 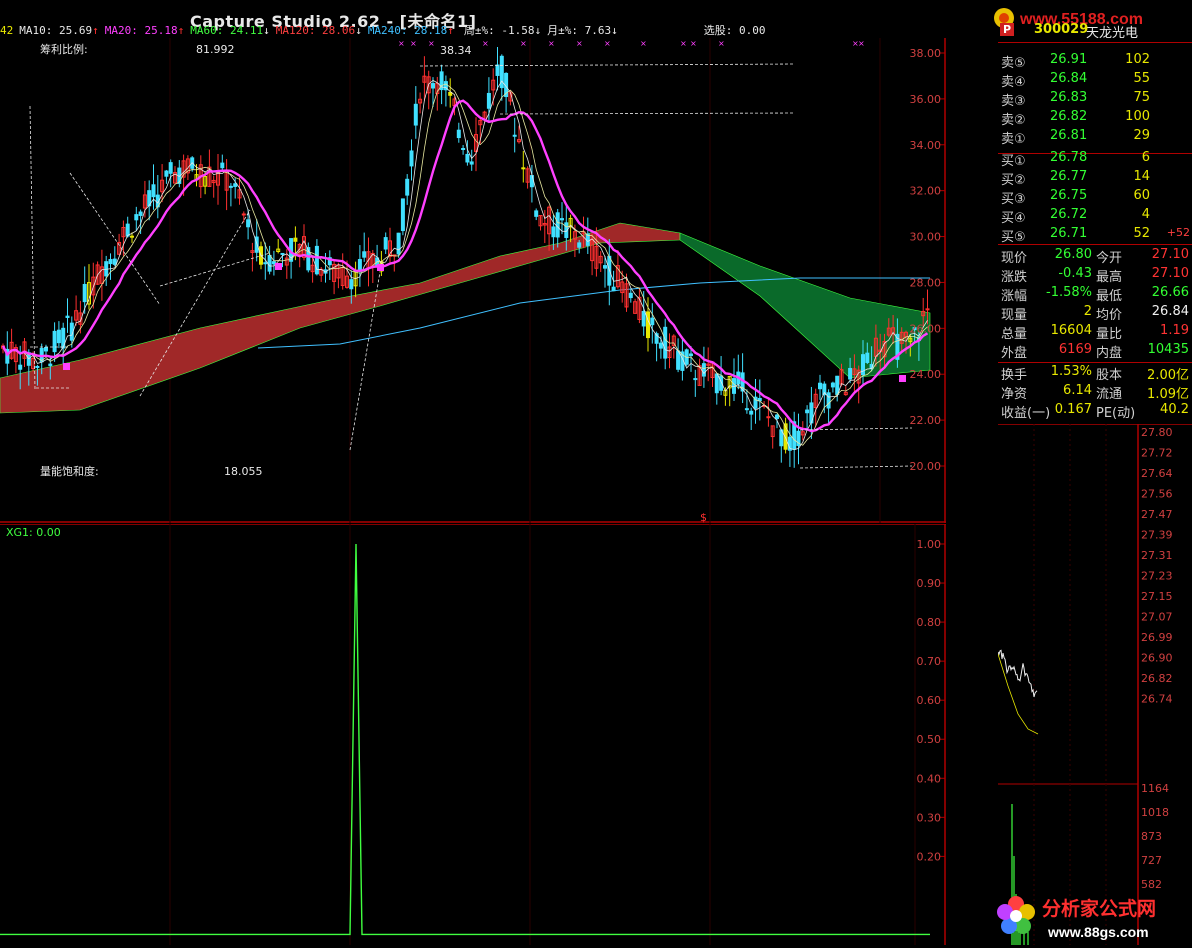 What do you see at coordinates (926, 466) in the screenshot?
I see `y-tick: 20.00` at bounding box center [926, 466].